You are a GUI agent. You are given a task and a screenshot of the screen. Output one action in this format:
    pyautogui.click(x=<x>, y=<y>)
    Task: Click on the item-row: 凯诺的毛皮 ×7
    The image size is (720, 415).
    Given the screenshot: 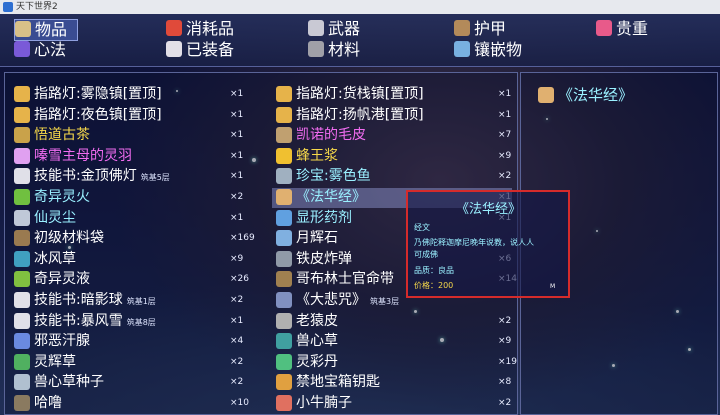 What is the action you would take?
    pyautogui.click(x=396, y=135)
    